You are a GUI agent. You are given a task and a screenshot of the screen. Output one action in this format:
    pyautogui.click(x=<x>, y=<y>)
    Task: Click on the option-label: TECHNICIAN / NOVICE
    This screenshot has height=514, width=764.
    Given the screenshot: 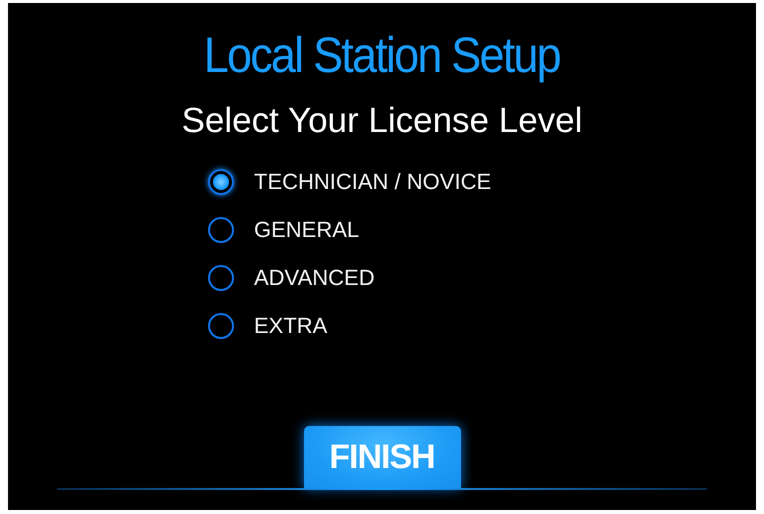 What is the action you would take?
    pyautogui.click(x=373, y=182)
    